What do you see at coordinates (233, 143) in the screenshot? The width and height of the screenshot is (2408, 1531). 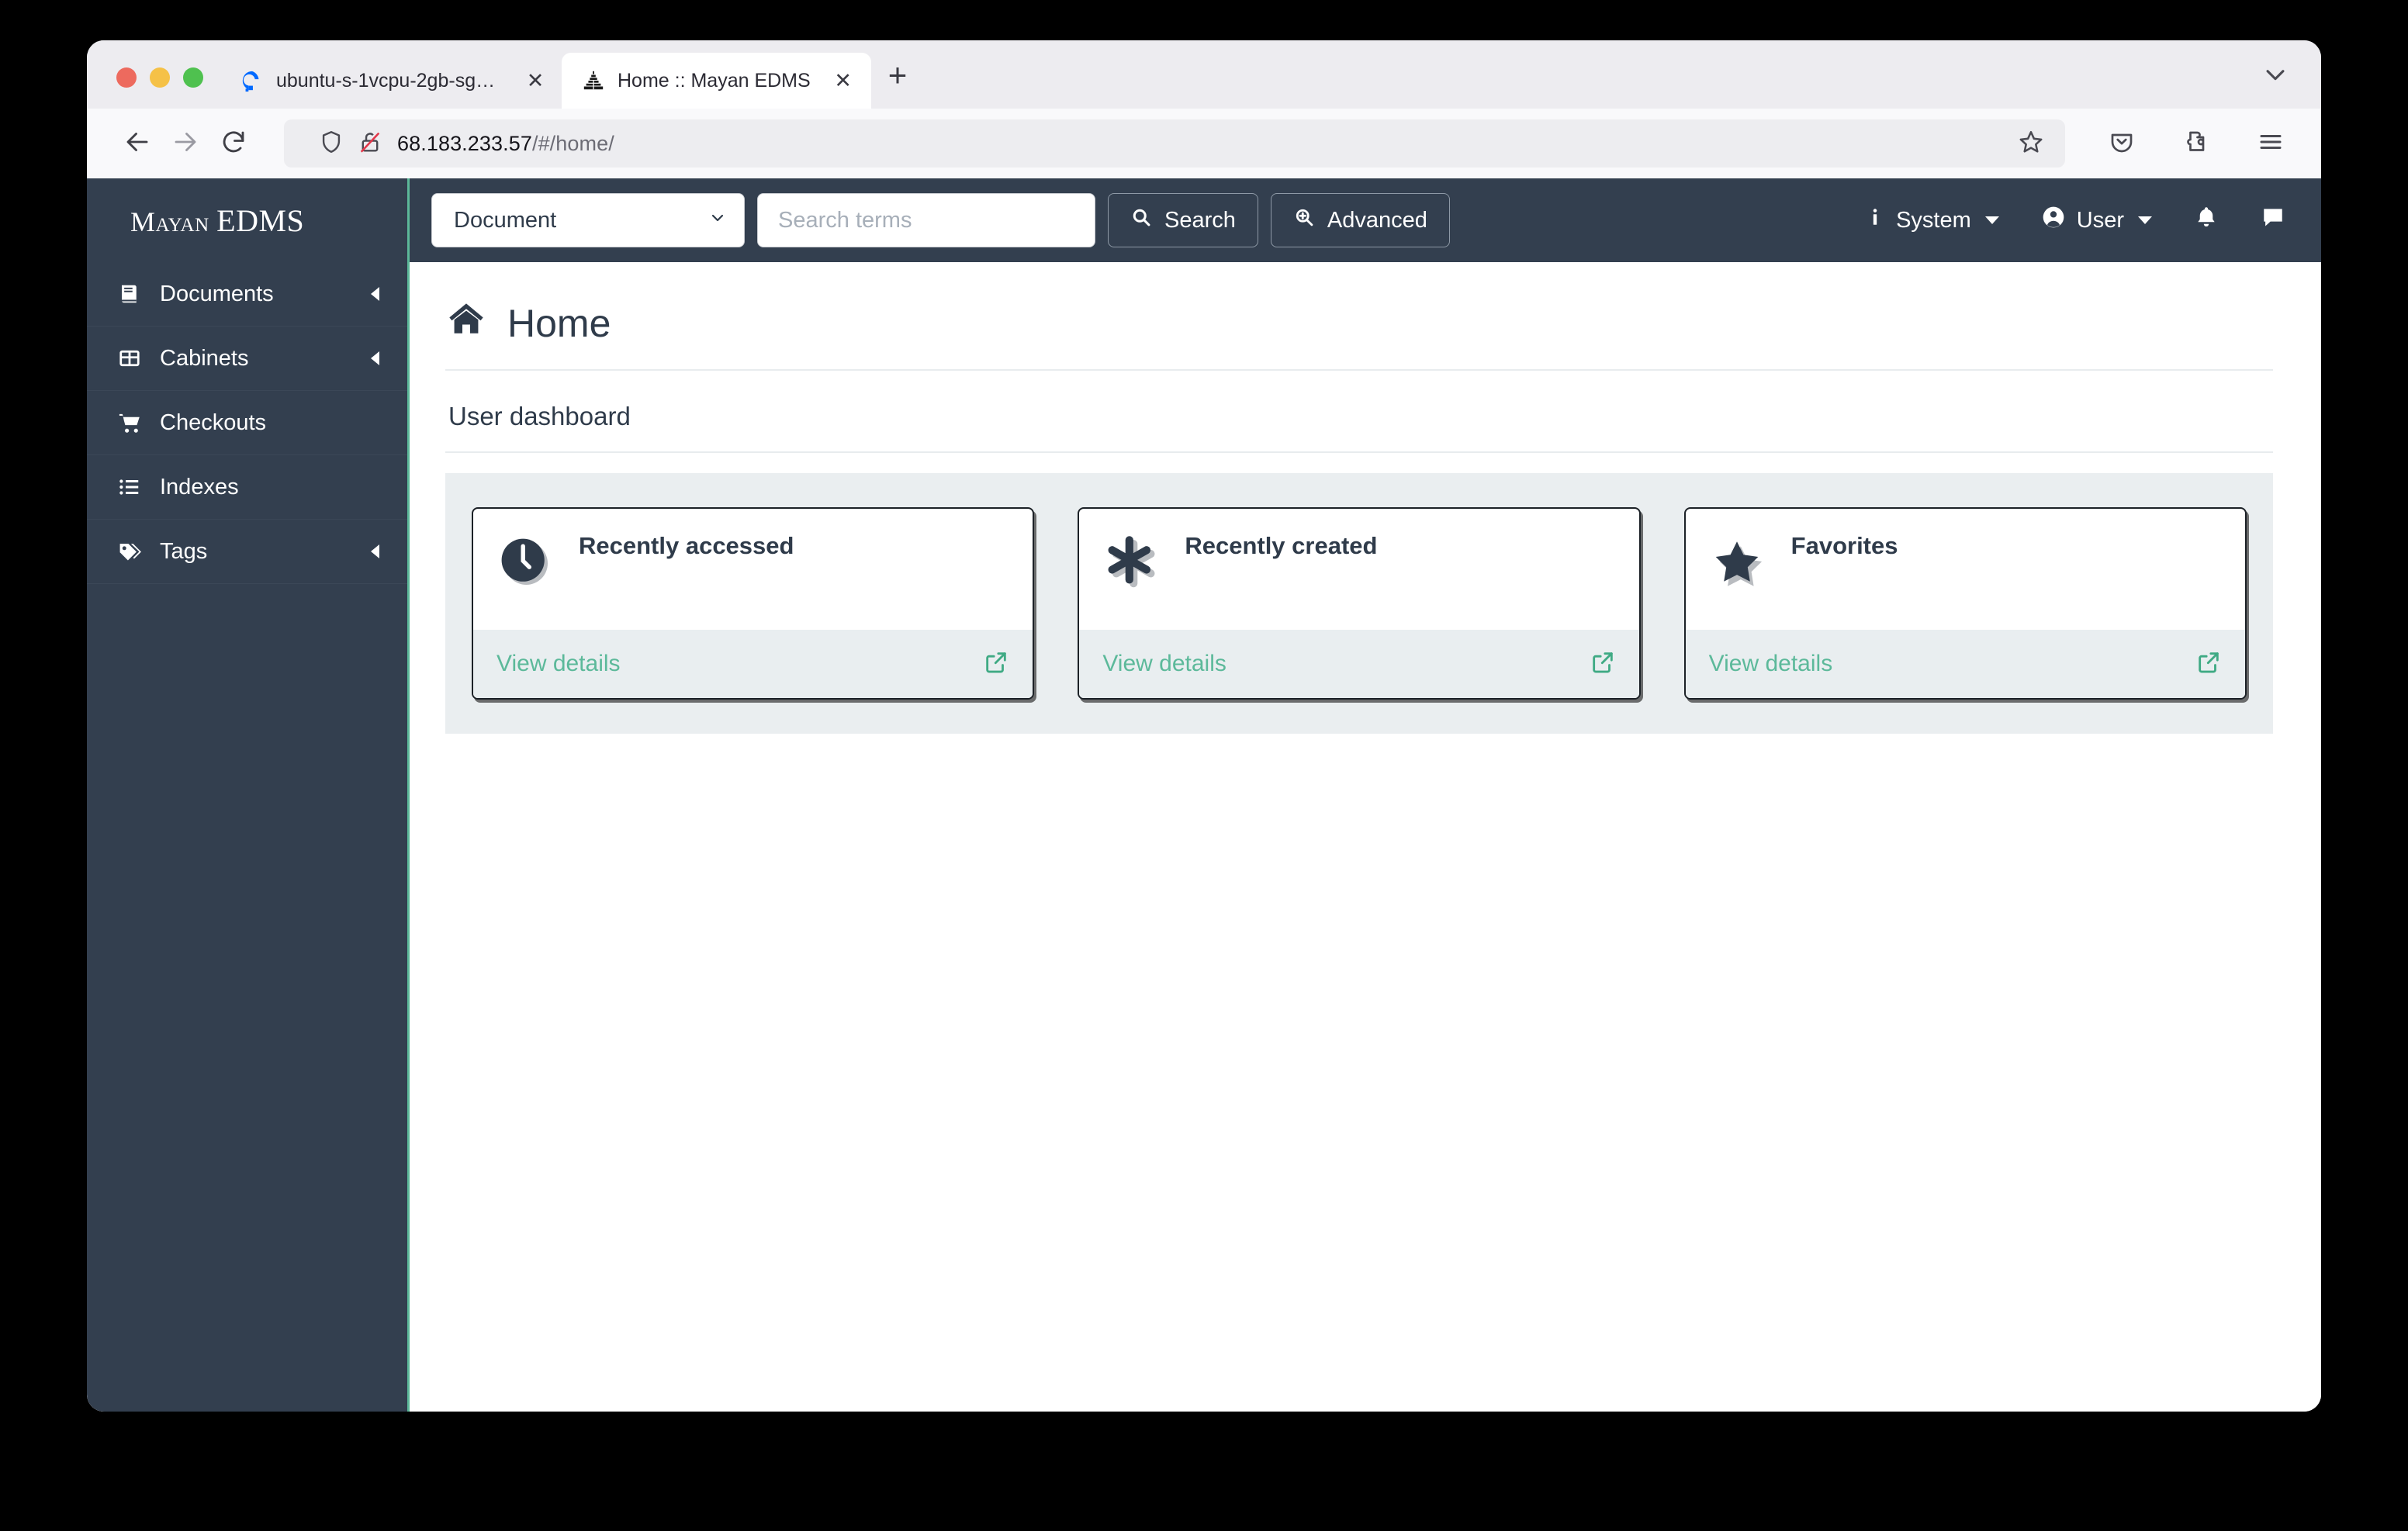 I see `reload-button` at bounding box center [233, 143].